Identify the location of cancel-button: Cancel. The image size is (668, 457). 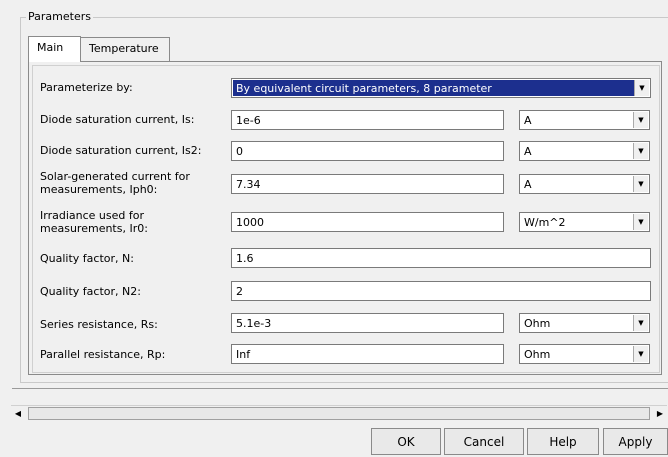
(484, 441).